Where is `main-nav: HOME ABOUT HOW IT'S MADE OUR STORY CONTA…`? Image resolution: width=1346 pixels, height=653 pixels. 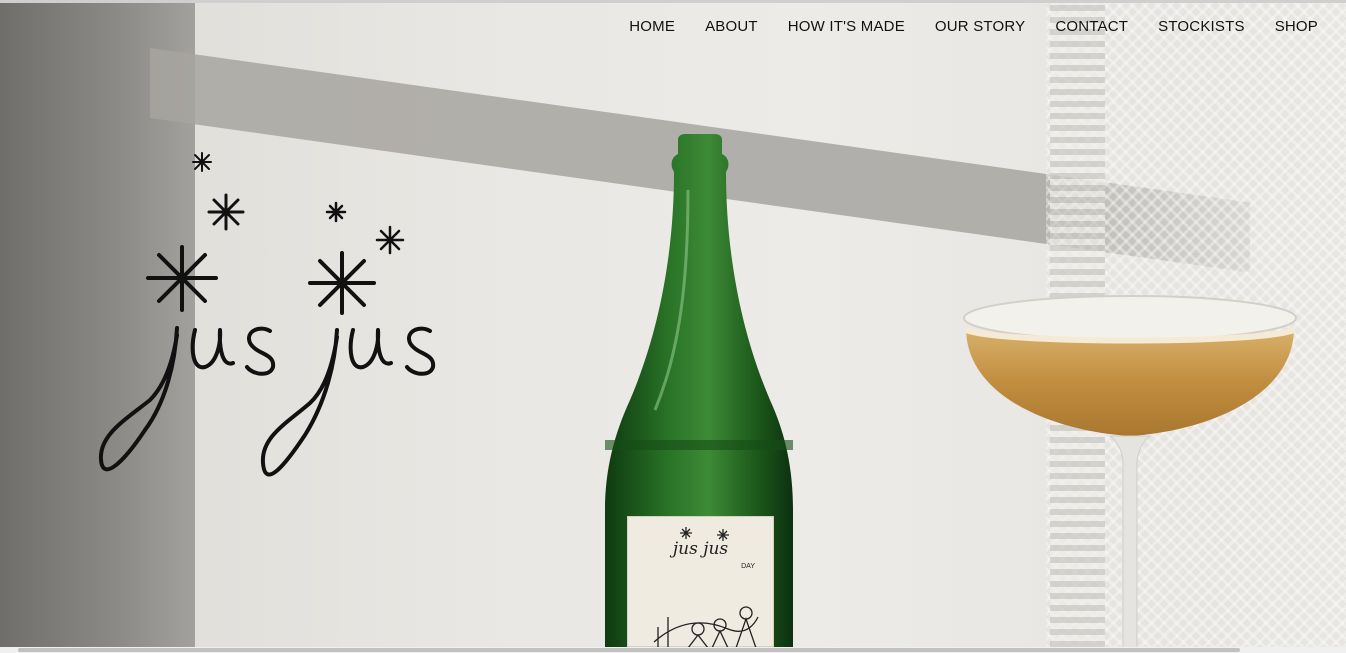
main-nav: HOME ABOUT HOW IT'S MADE OUR STORY CONTA… is located at coordinates (973, 26).